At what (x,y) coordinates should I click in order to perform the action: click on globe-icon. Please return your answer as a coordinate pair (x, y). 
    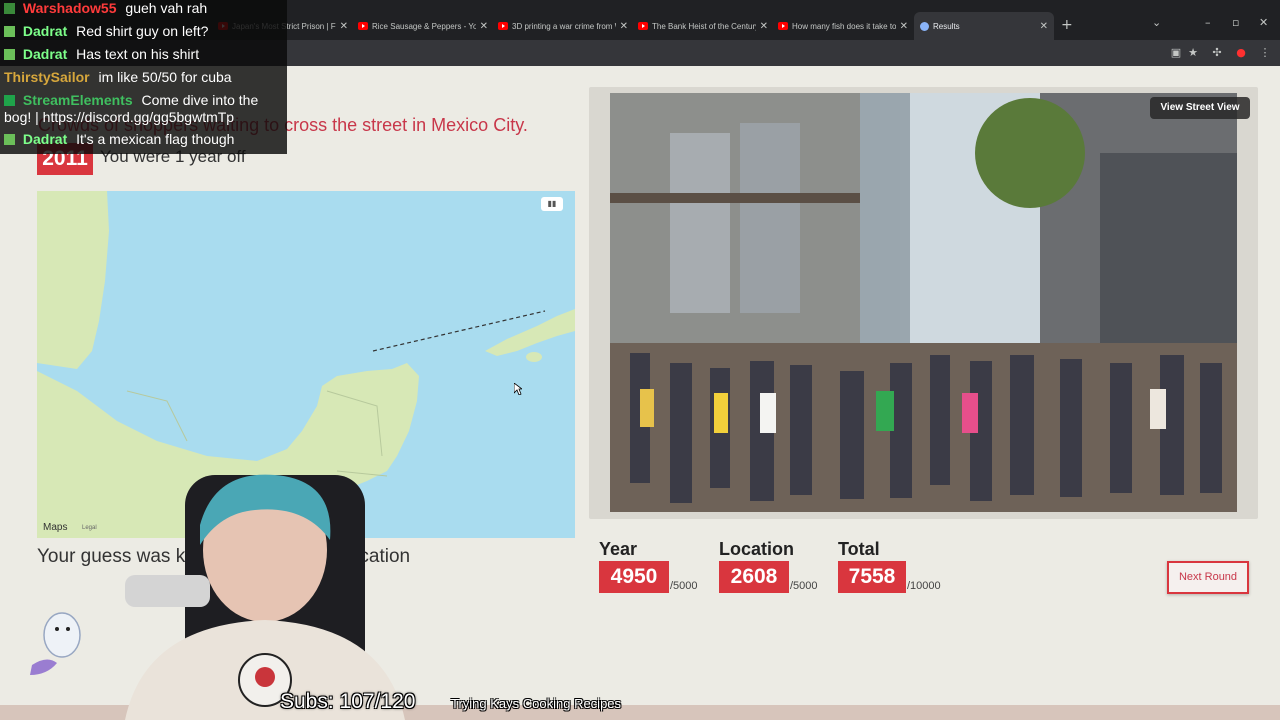
    Looking at the image, I should click on (924, 26).